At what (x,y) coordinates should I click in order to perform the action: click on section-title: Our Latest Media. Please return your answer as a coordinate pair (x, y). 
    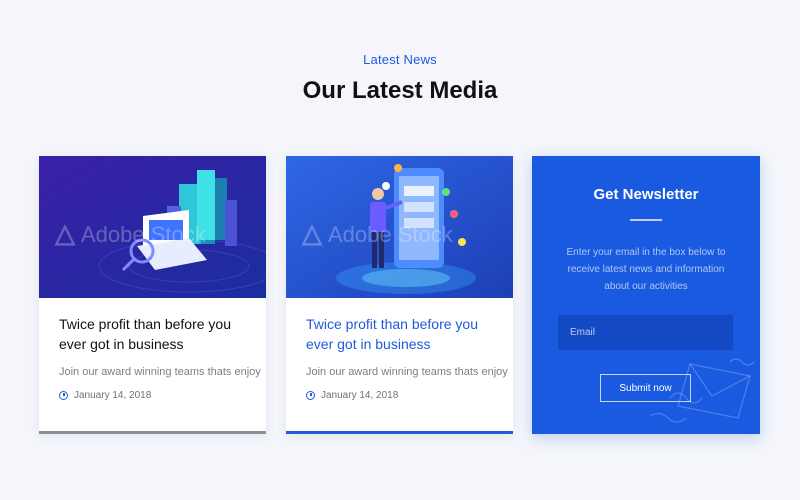
    Looking at the image, I should click on (400, 90).